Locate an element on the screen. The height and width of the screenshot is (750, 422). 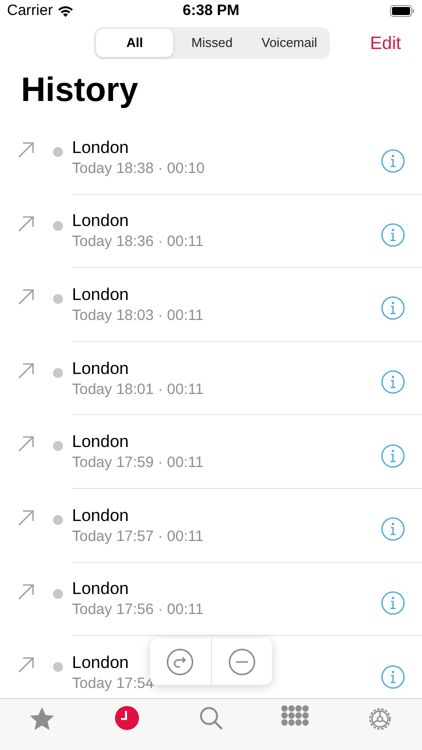
battery-icon is located at coordinates (402, 11).